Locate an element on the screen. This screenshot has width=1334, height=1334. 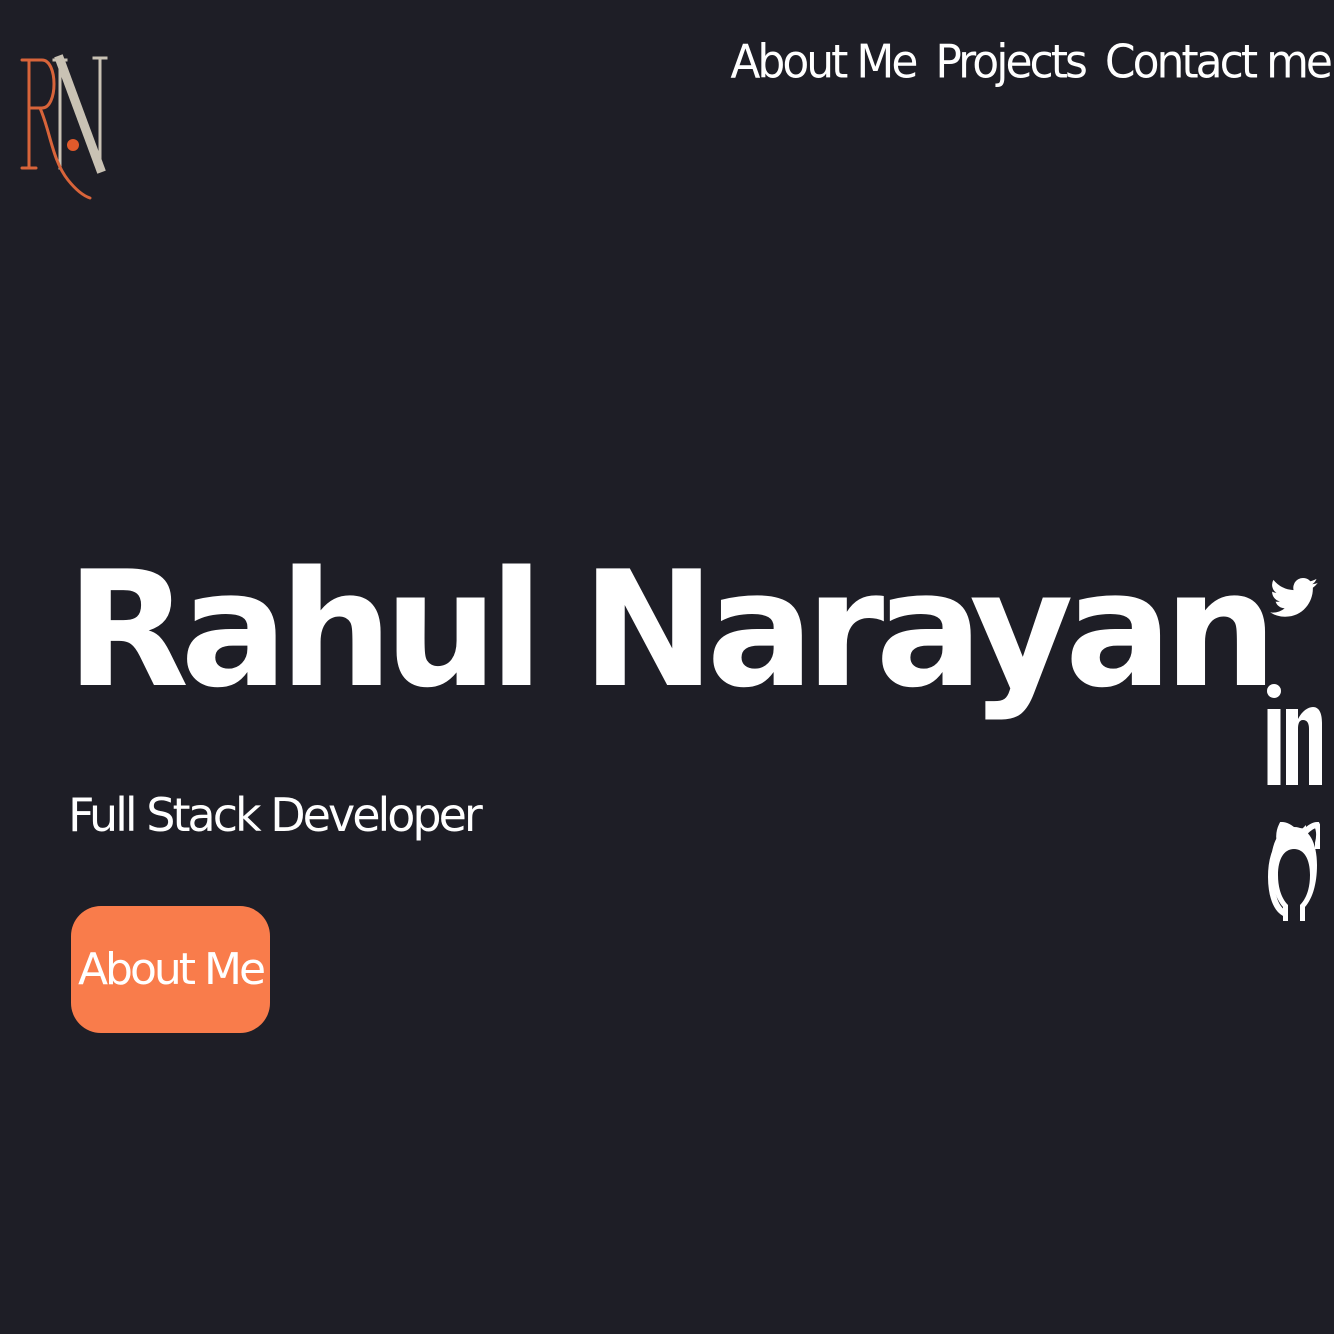
github-icon is located at coordinates (1294, 871).